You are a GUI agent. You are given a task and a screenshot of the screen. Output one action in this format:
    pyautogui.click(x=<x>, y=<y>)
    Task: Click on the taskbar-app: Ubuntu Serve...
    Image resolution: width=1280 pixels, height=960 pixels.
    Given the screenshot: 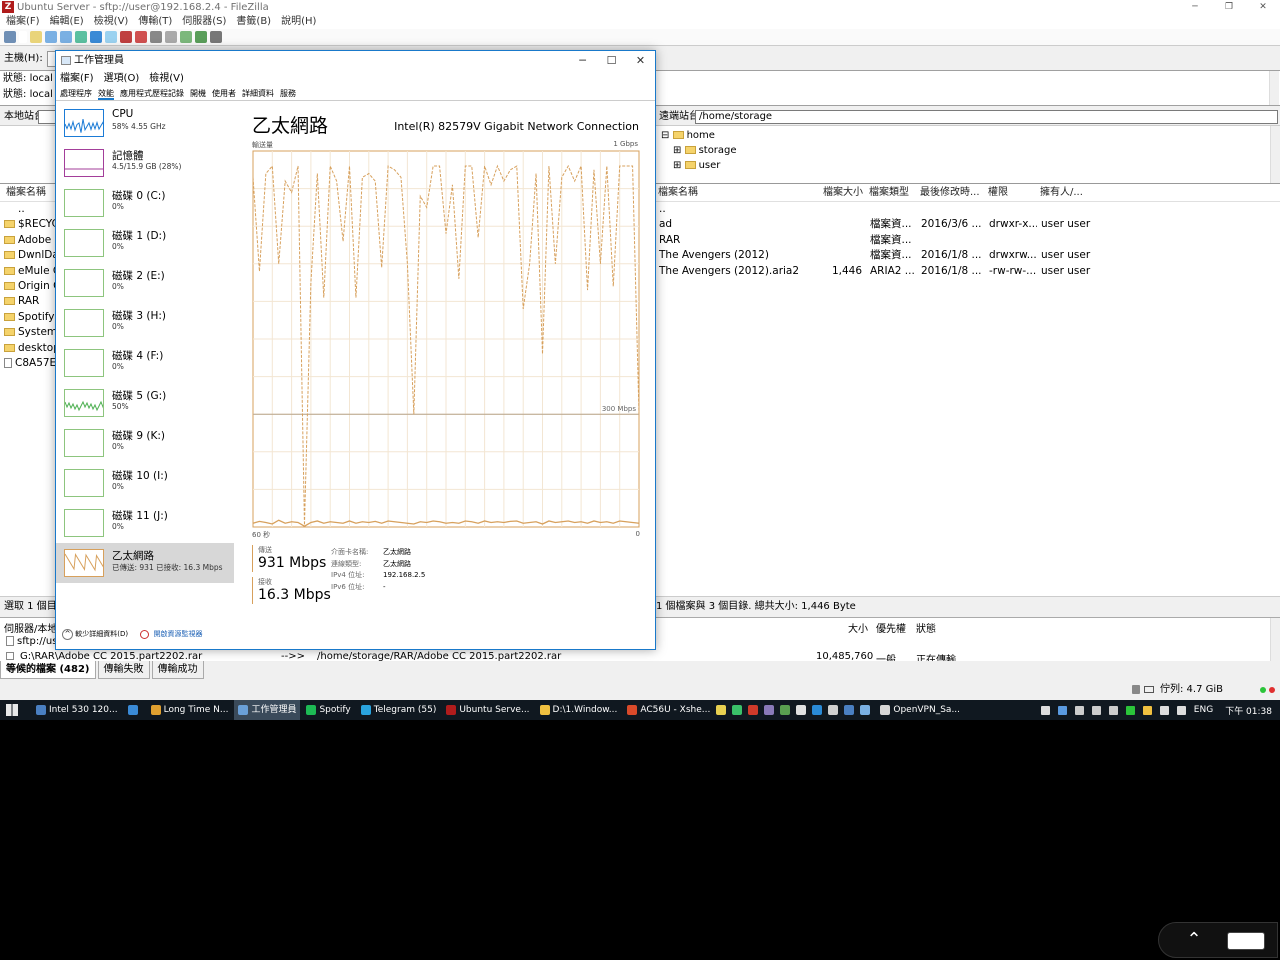 What is the action you would take?
    pyautogui.click(x=487, y=710)
    